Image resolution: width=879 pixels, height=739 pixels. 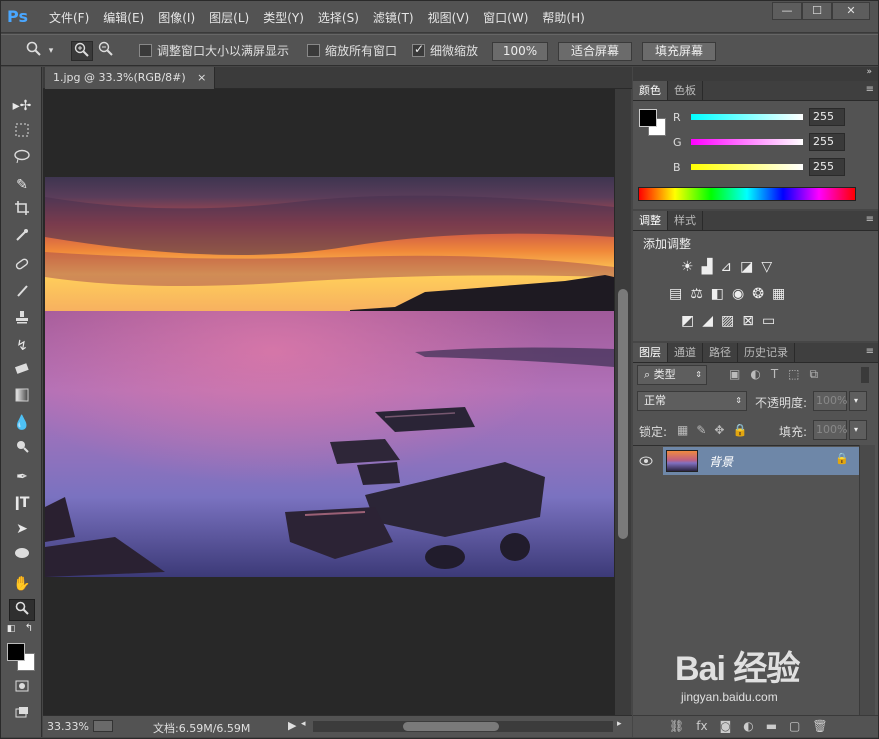 I want to click on lock-all-icon: 🔒, so click(x=739, y=430).